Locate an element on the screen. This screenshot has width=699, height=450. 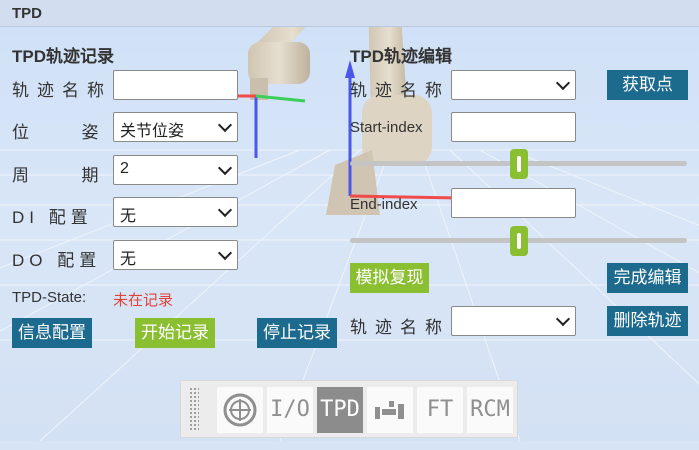
pose-select-value: 关节位姿 is located at coordinates (152, 131).